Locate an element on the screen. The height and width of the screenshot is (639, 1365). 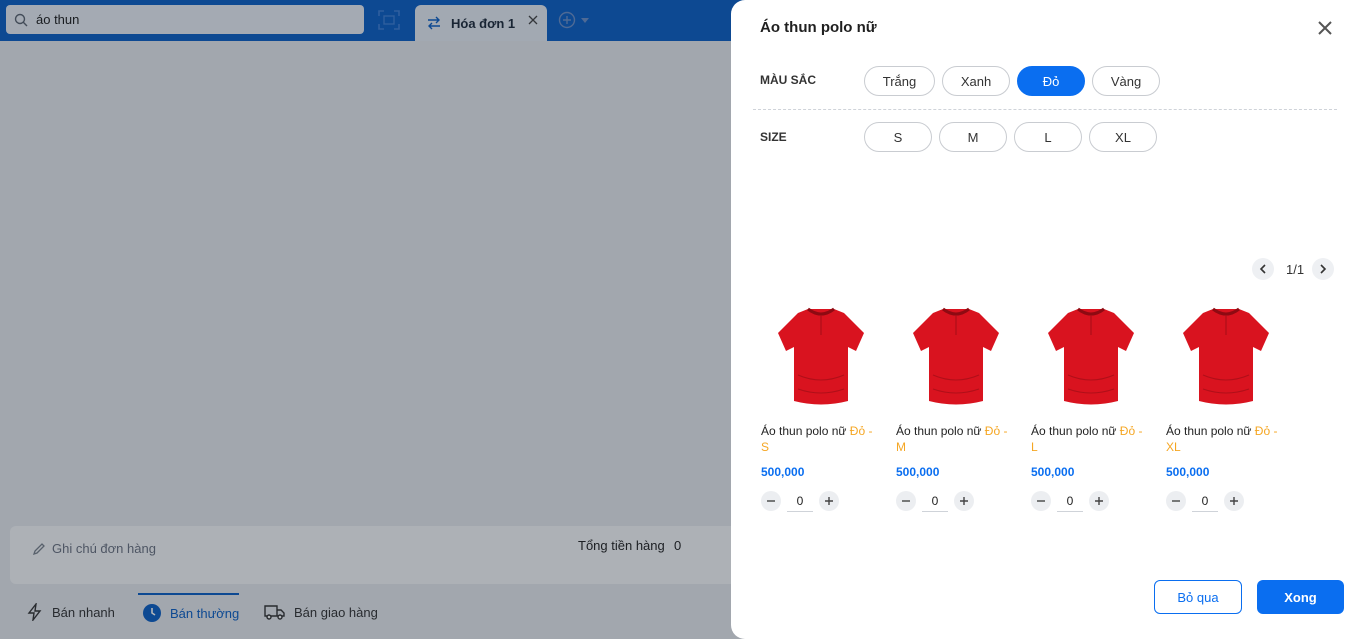
page-indicator: 1/1 is located at coordinates (1295, 269).